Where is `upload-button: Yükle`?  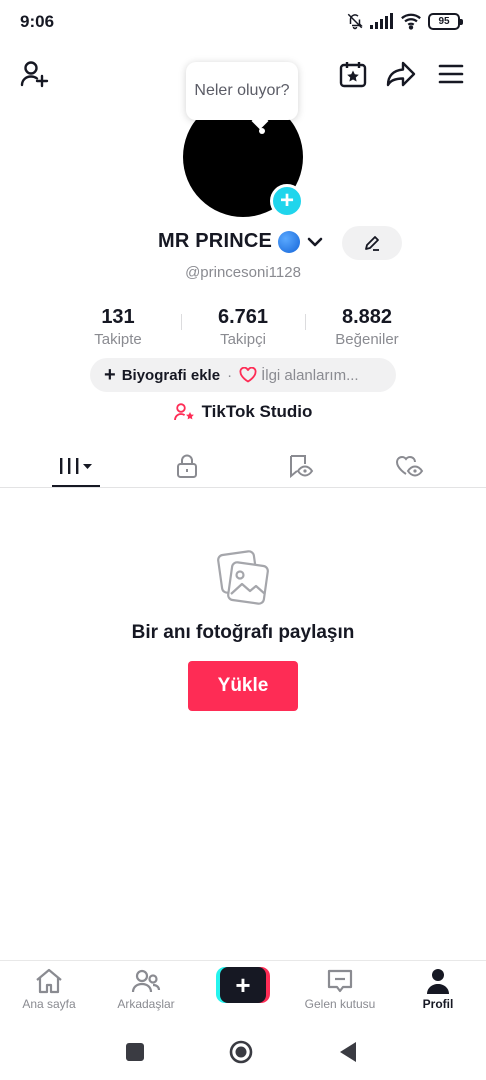
upload-button: Yükle is located at coordinates (243, 686).